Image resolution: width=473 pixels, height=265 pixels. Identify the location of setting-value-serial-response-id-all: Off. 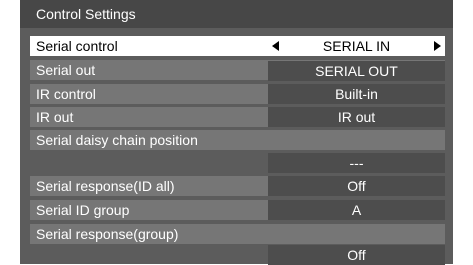
(356, 186).